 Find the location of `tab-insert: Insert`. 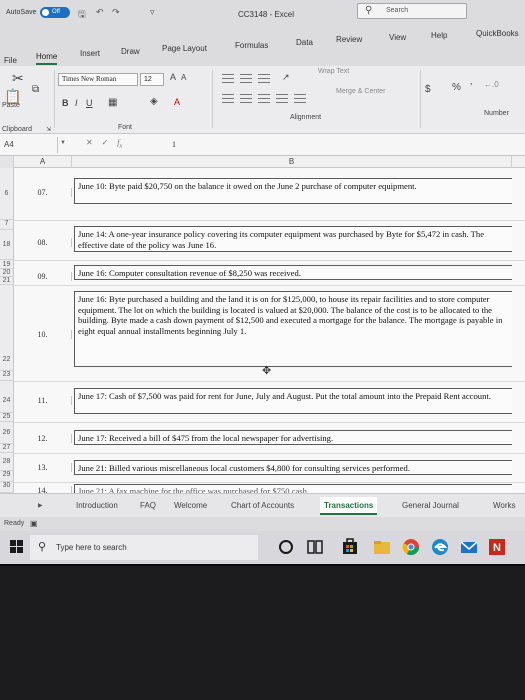

tab-insert: Insert is located at coordinates (90, 53).